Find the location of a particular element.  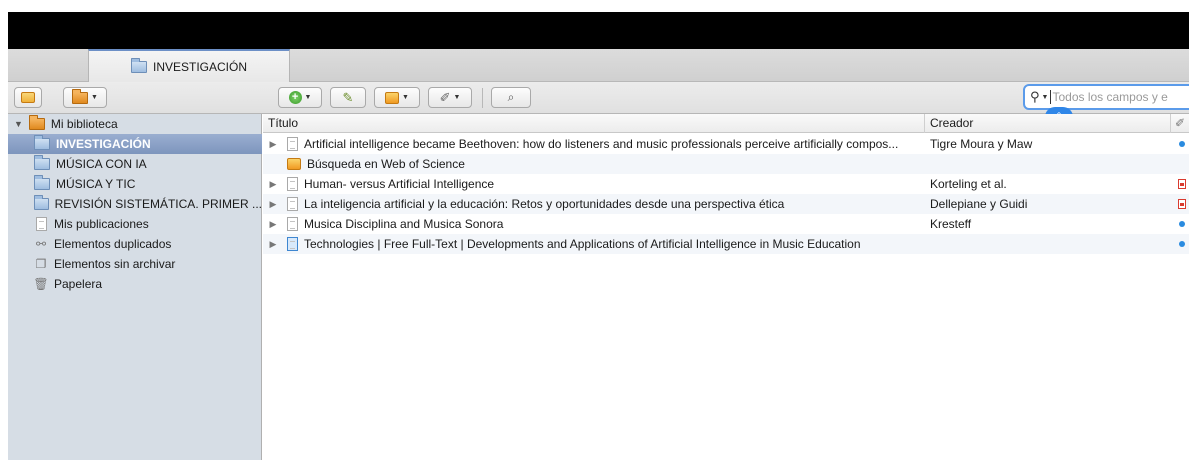

column-header-row: Título Creador ✐ is located at coordinates (726, 123).